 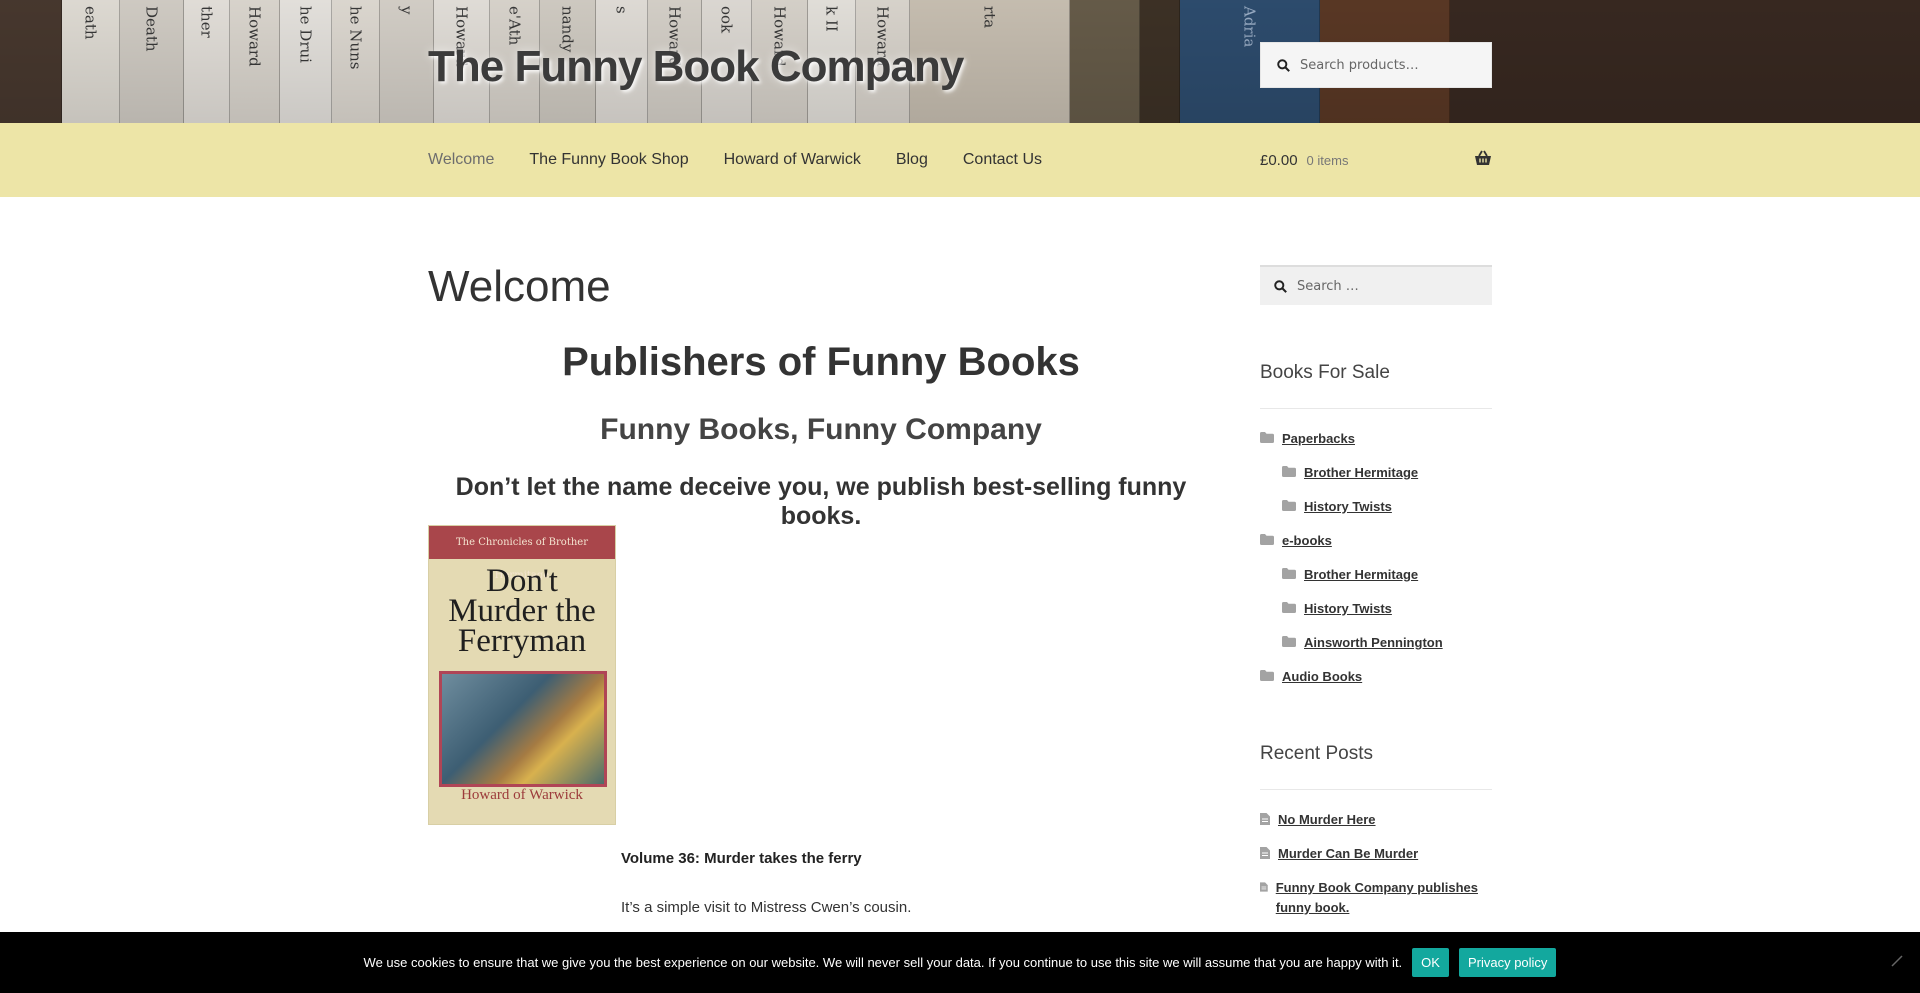 I want to click on cart-summary: £0.00 0 items, so click(x=1376, y=160).